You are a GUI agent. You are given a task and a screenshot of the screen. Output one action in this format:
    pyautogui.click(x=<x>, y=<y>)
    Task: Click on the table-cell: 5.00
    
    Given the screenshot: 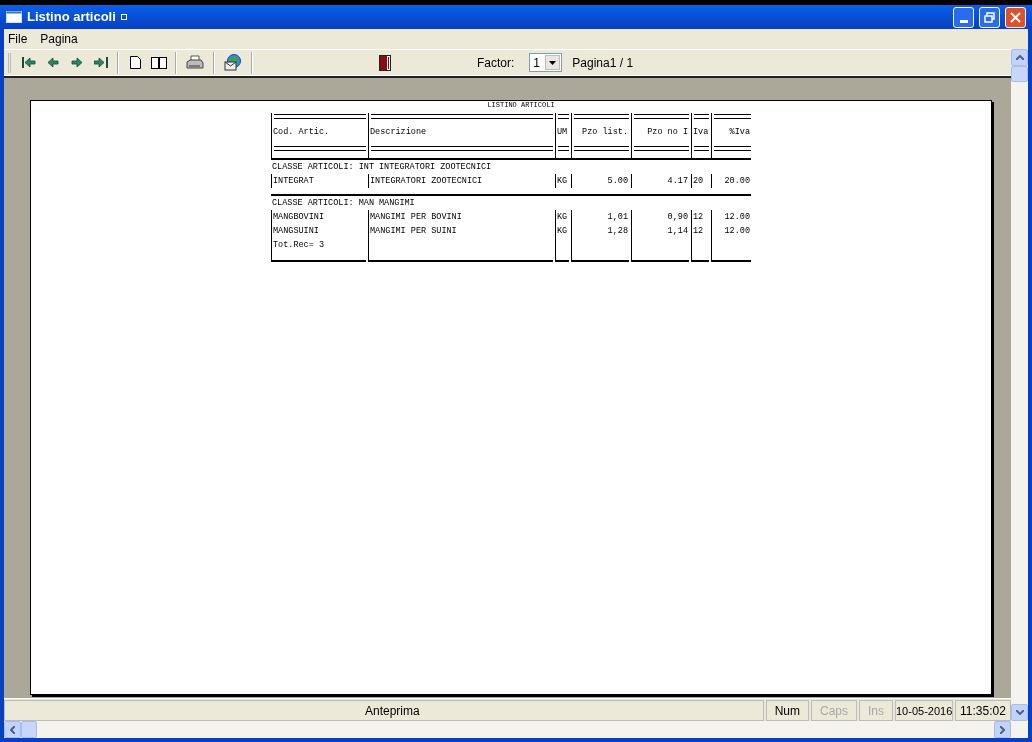 What is the action you would take?
    pyautogui.click(x=600, y=181)
    